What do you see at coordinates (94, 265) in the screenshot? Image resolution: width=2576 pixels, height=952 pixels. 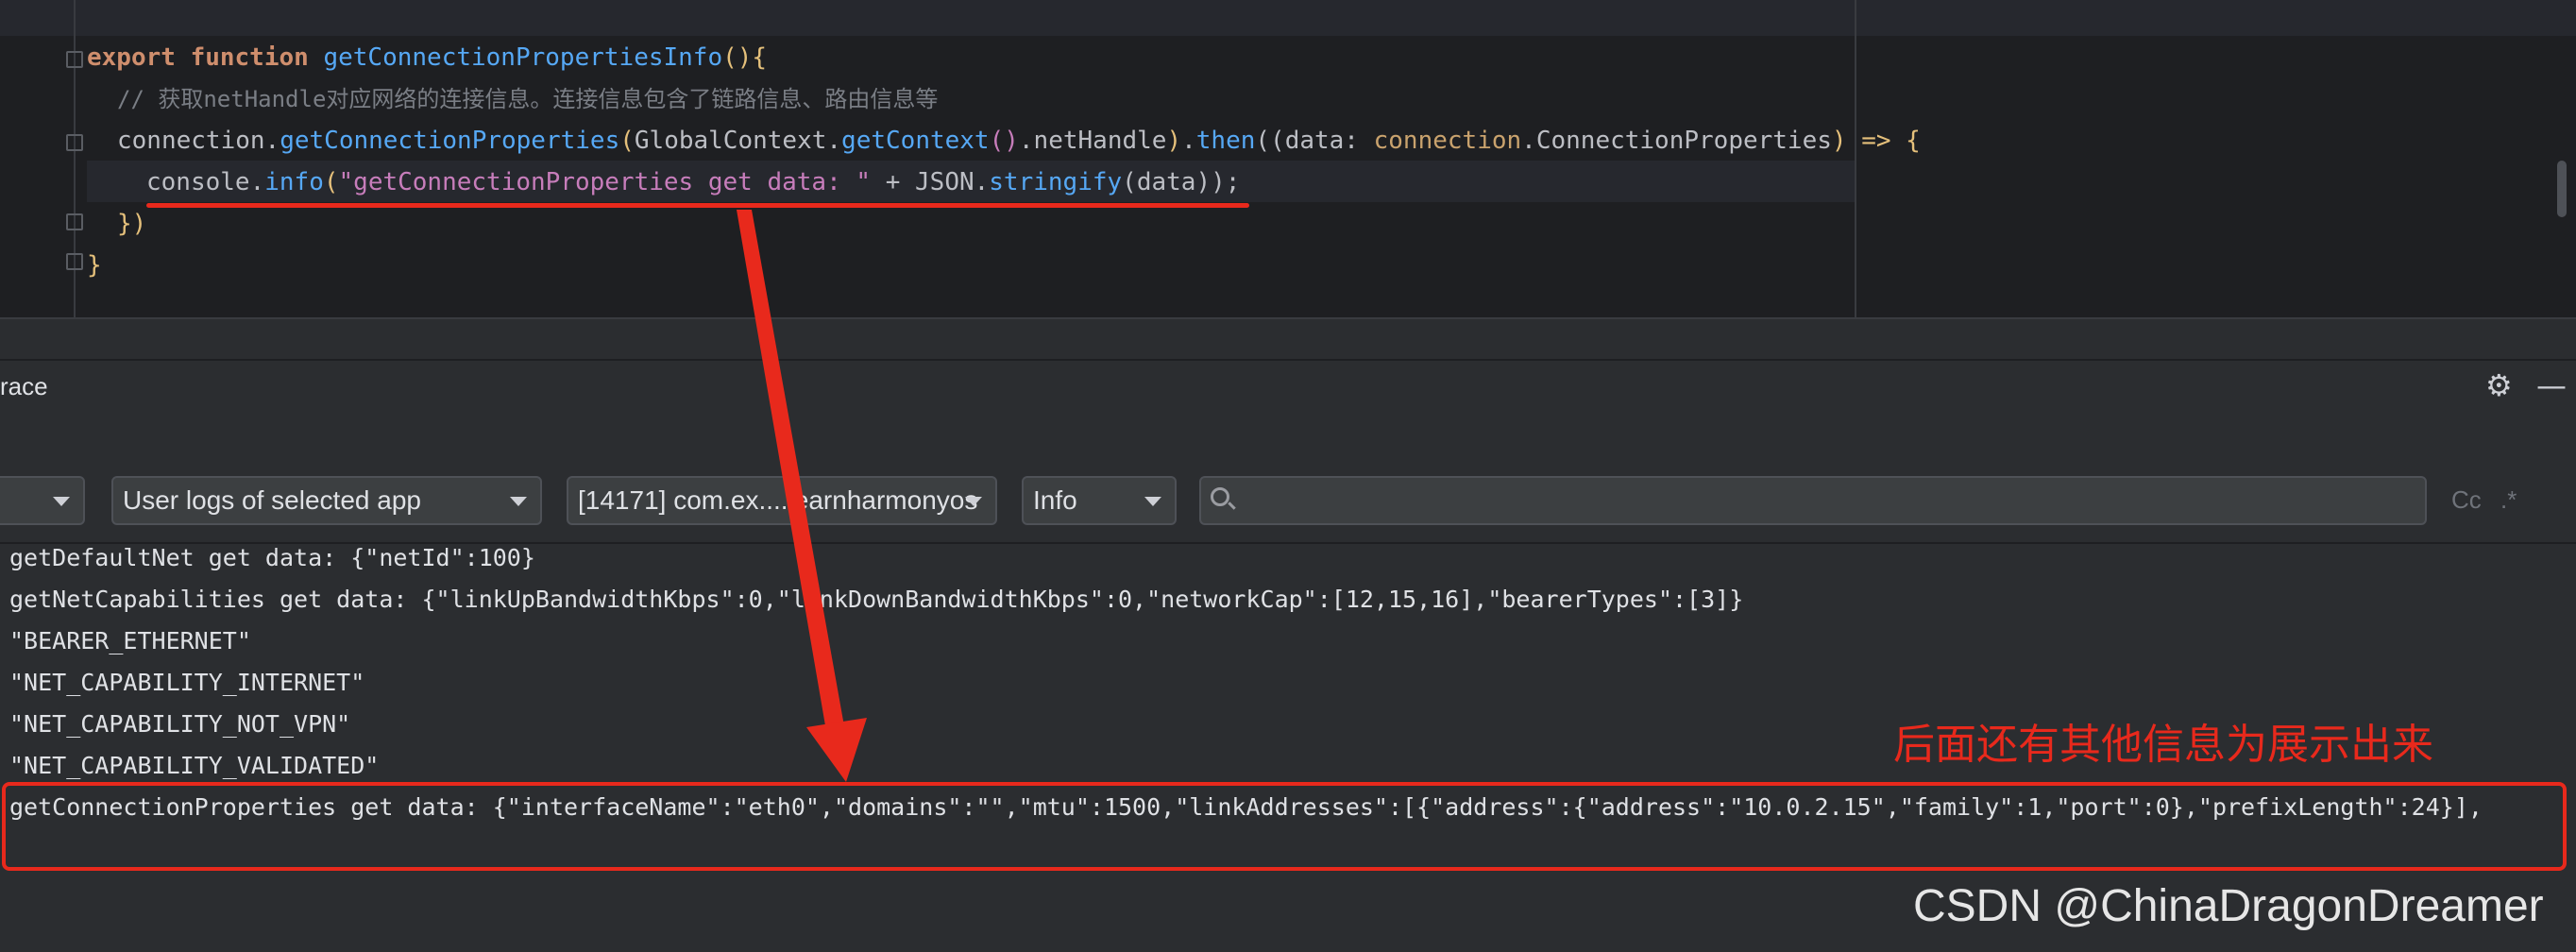 I see `code-line-6: }` at bounding box center [94, 265].